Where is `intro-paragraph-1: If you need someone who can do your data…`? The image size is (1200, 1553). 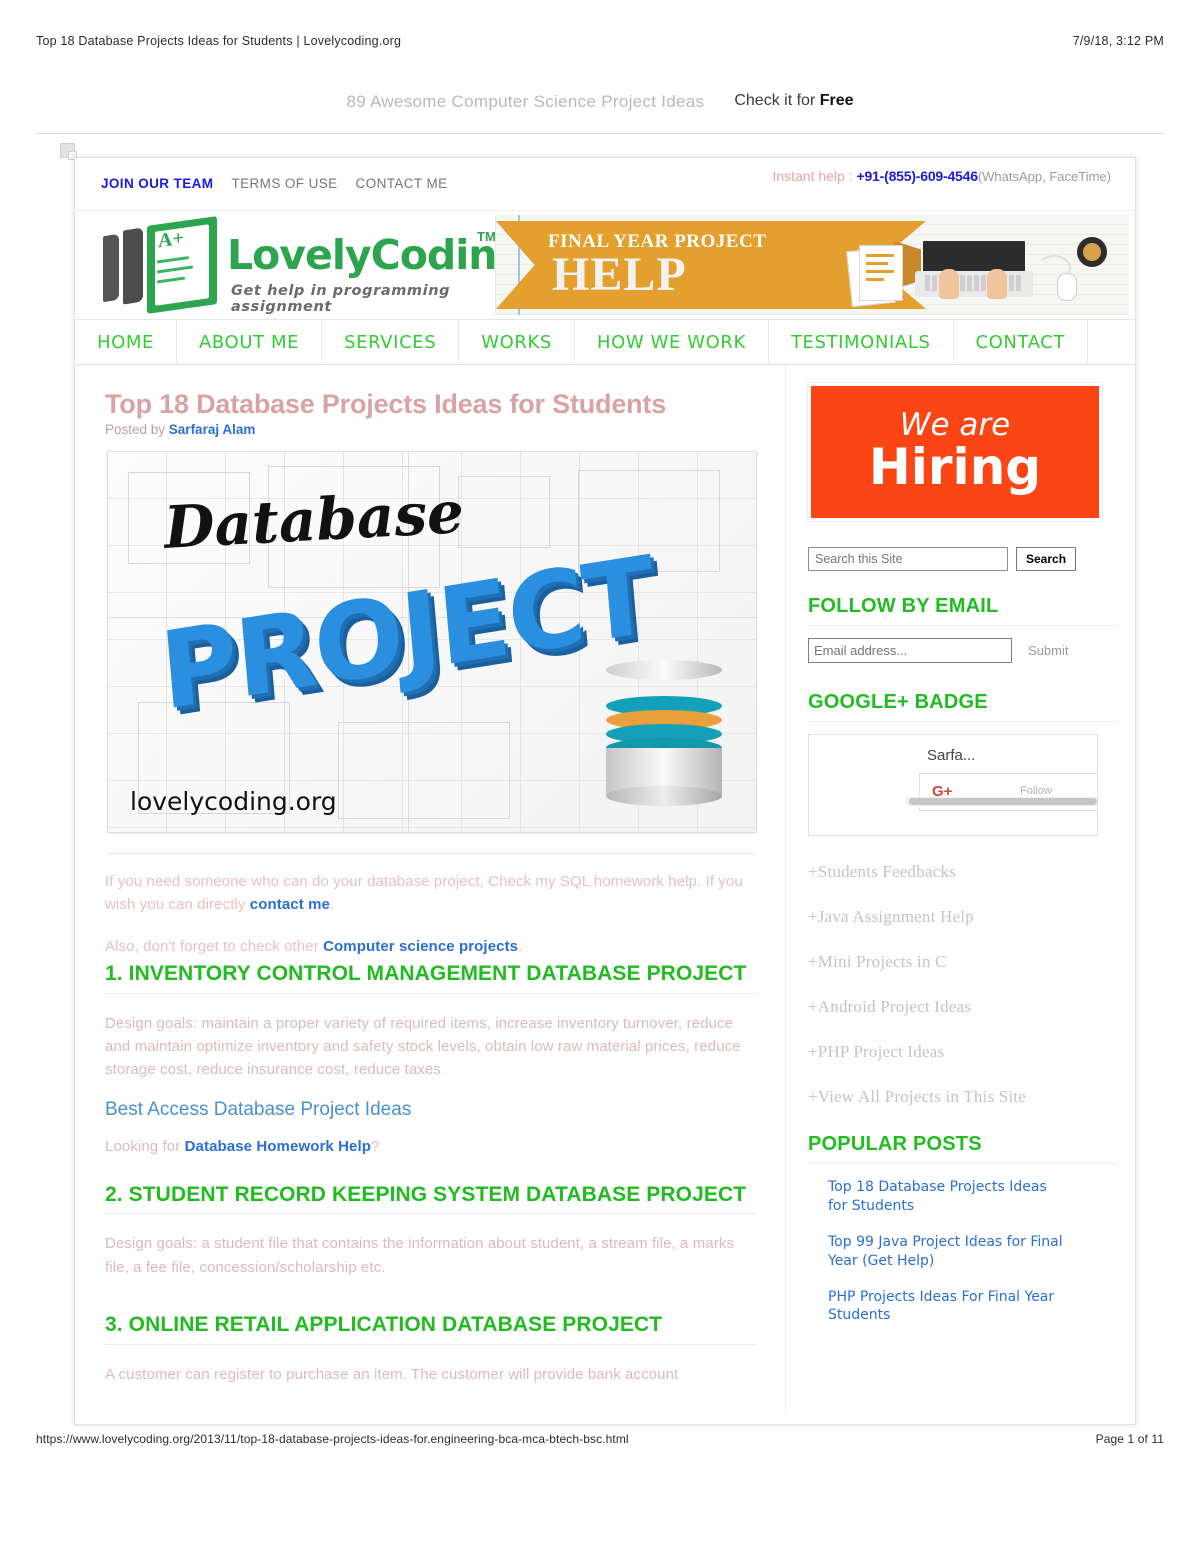 intro-paragraph-1: If you need someone who can do your data… is located at coordinates (431, 893).